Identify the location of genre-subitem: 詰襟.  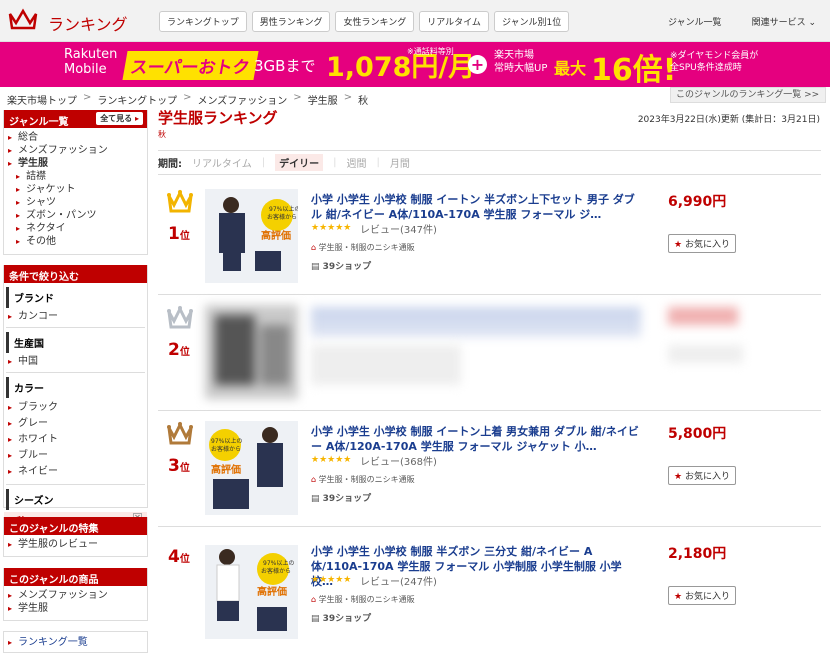
(75, 176).